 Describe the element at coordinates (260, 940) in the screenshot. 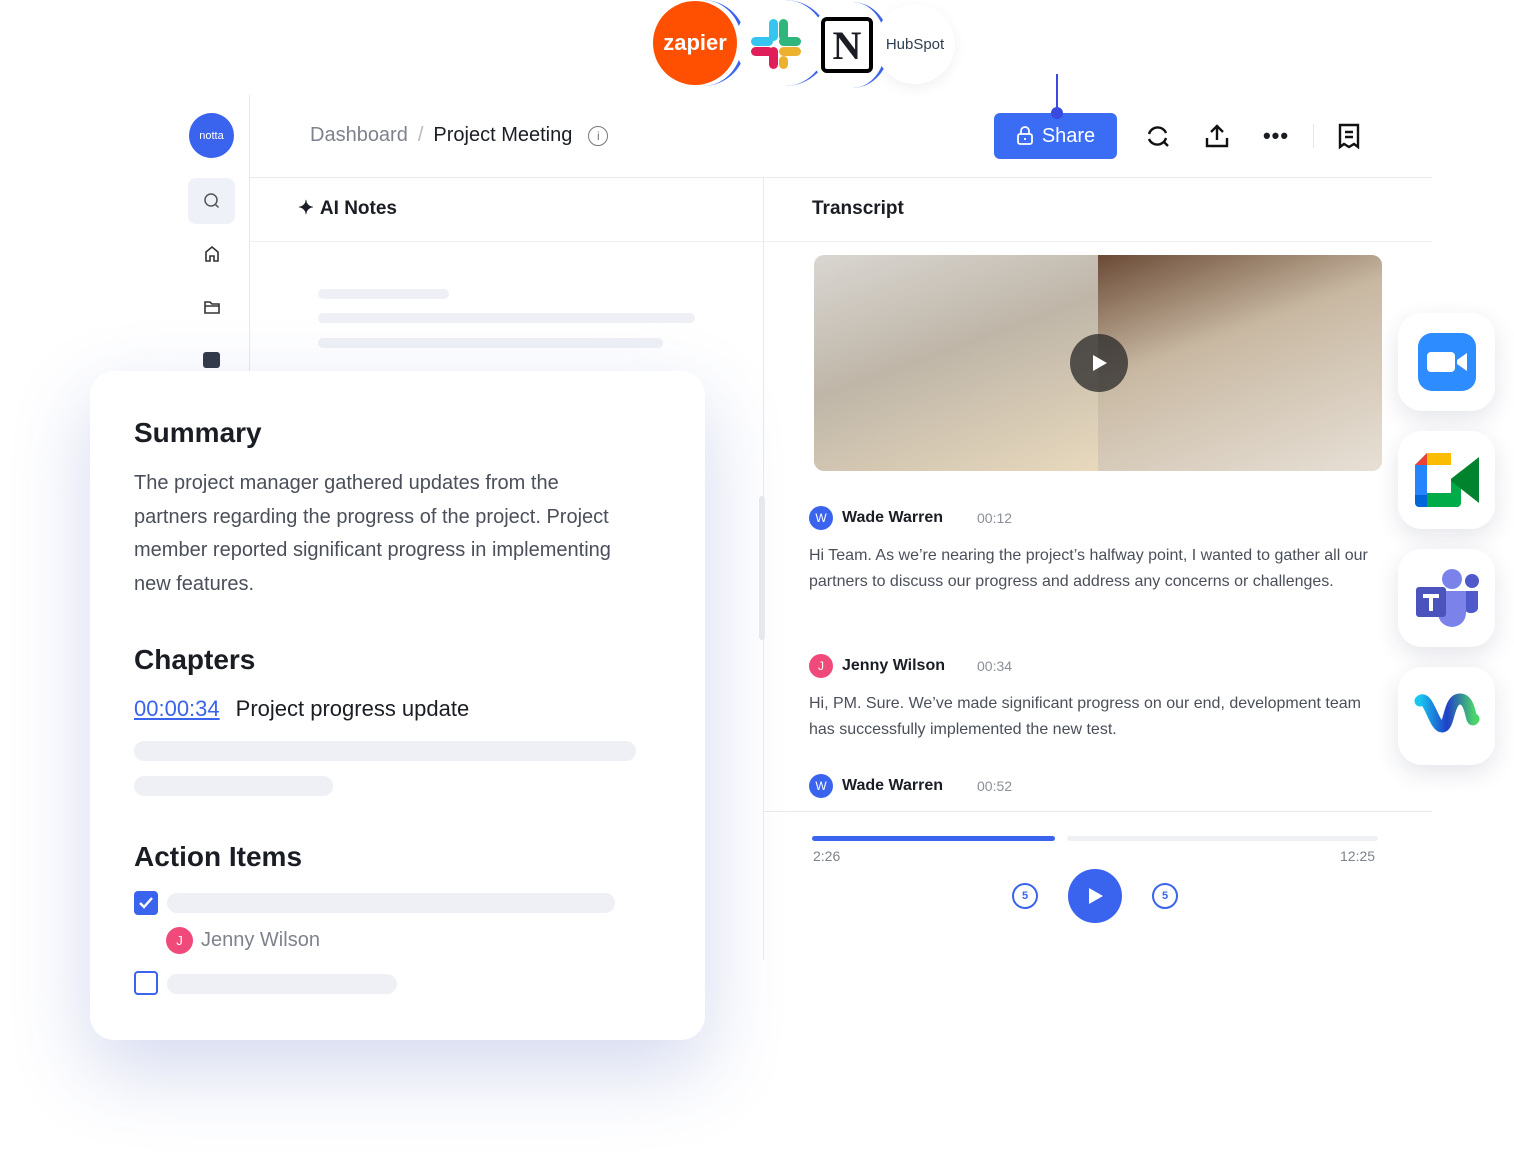

I see `assignee-name: Jenny Wilson` at that location.